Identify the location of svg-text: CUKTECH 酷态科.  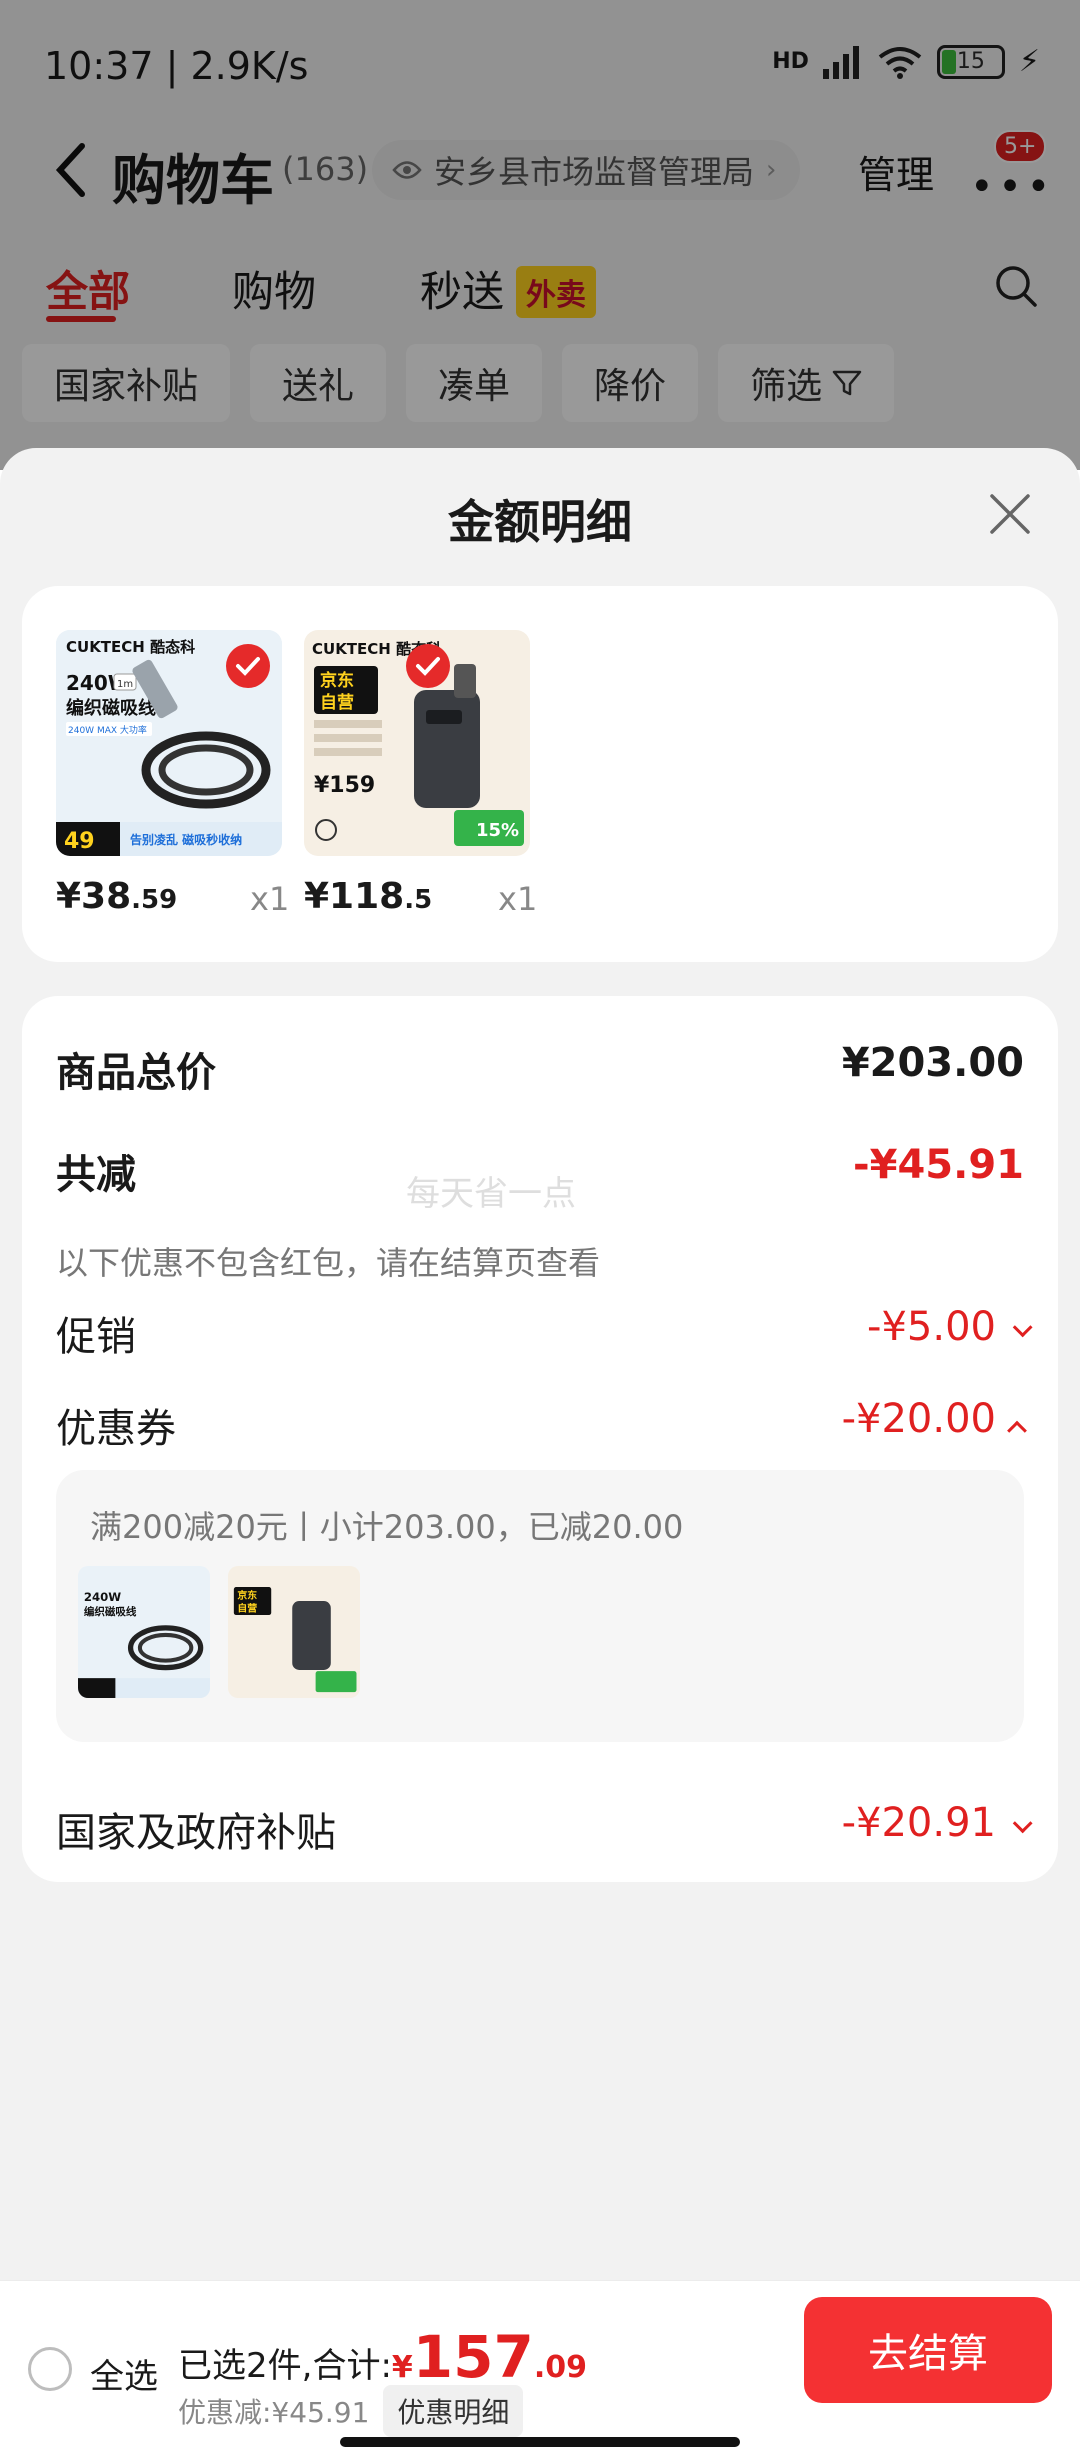
(130, 647).